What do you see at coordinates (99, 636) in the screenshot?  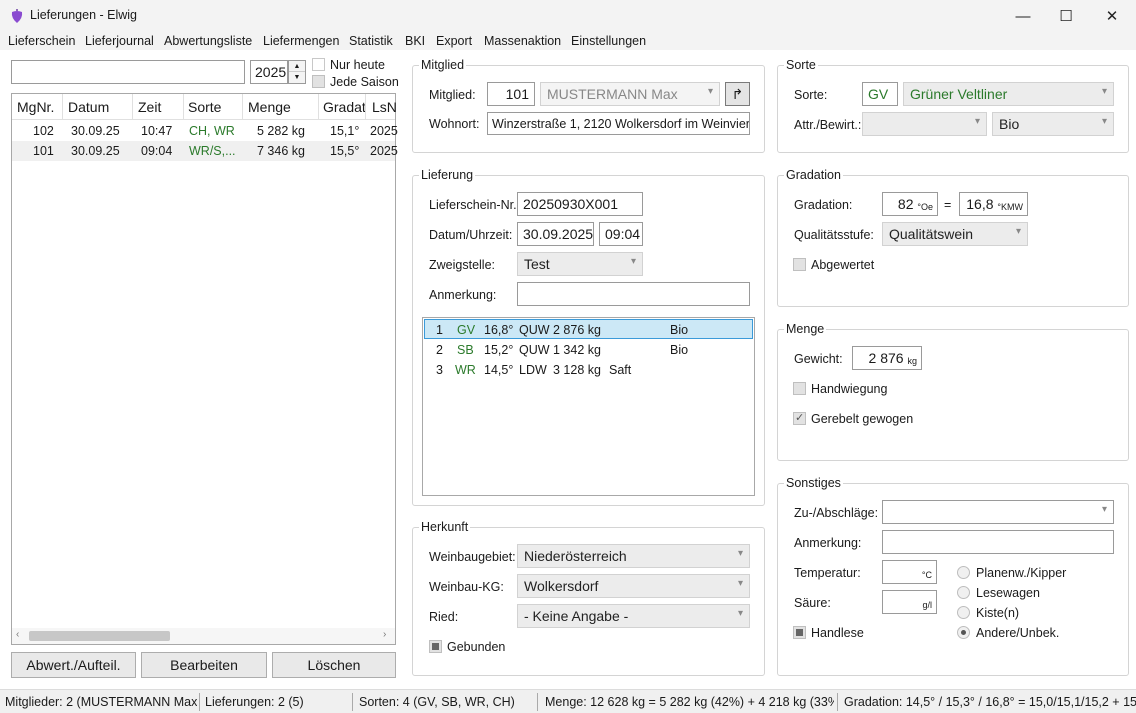 I see `scrollbar-thumb` at bounding box center [99, 636].